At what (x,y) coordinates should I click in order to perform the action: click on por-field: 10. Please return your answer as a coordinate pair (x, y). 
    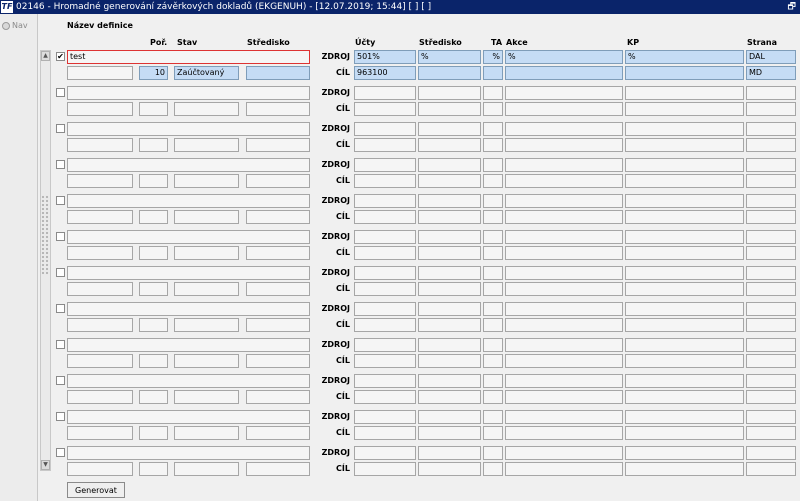
    Looking at the image, I should click on (153, 73).